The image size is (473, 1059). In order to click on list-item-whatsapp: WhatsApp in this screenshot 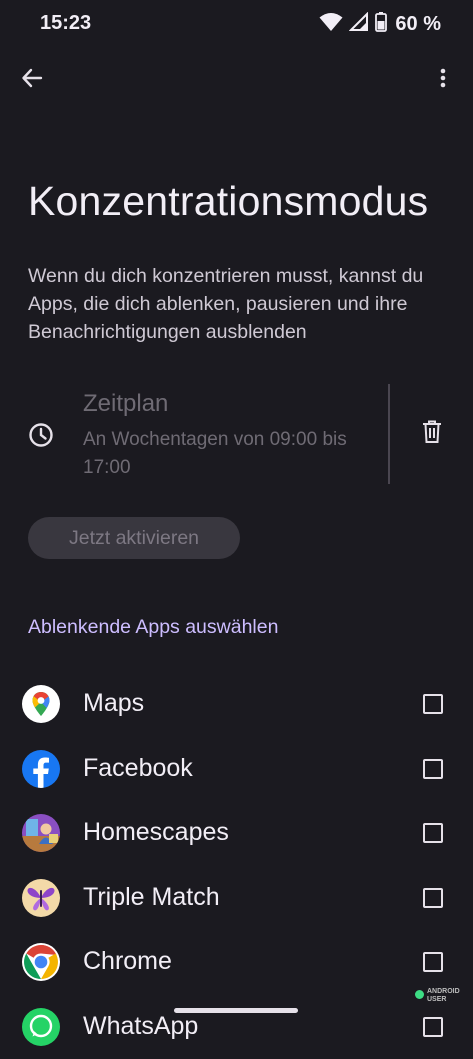, I will do `click(236, 1027)`.